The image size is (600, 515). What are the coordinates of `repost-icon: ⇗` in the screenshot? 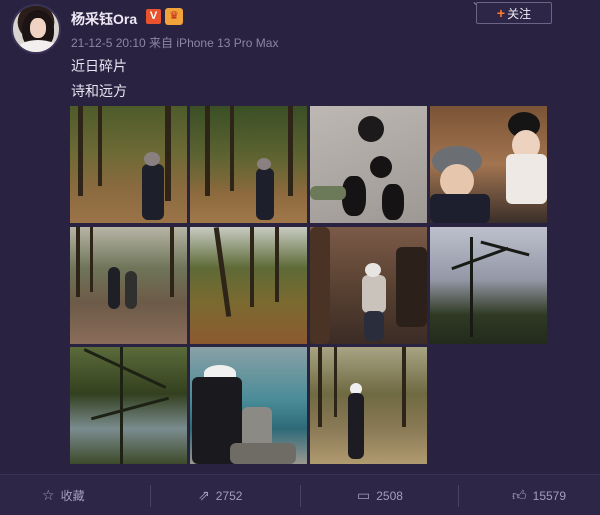 It's located at (204, 495).